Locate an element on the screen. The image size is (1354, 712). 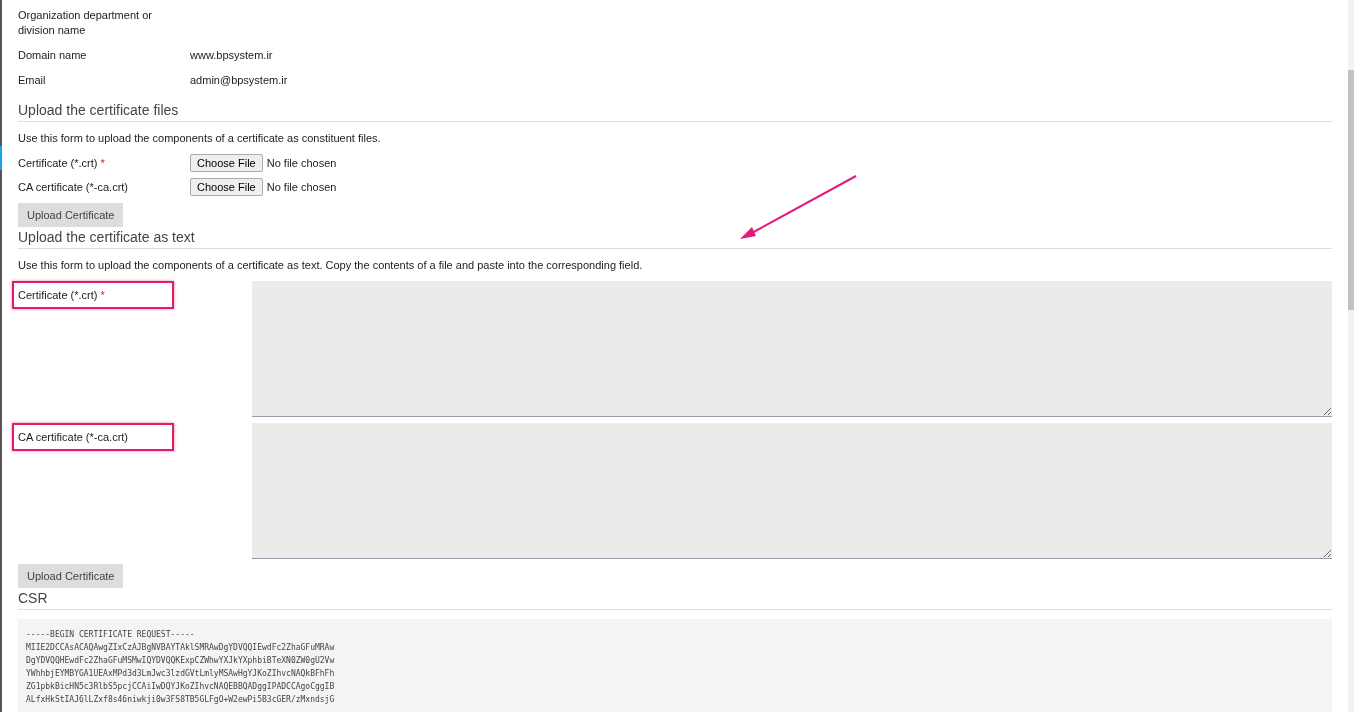
section-description: Use this form to upload the components of a certificate as constituent files. is located at coordinates (200, 138).